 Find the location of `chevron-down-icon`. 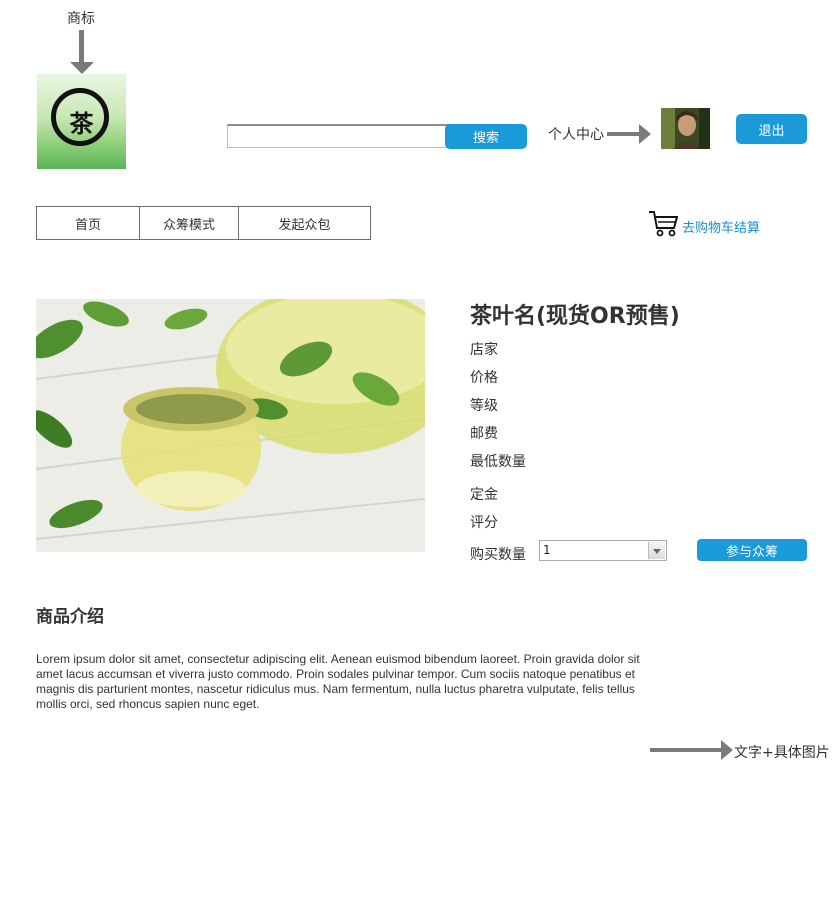

chevron-down-icon is located at coordinates (656, 550).